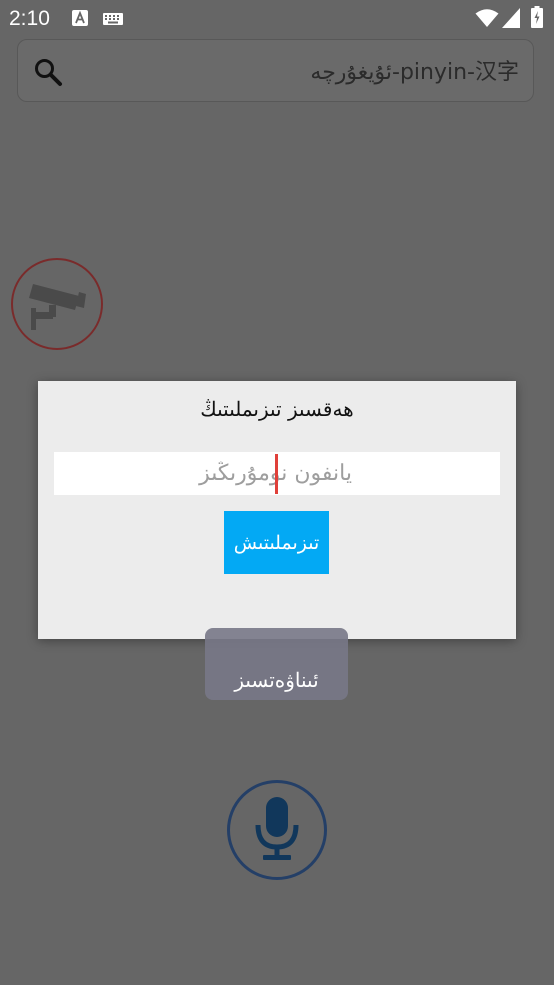 This screenshot has height=985, width=554. Describe the element at coordinates (276, 680) in the screenshot. I see `toast-text: ئىناۋەتسىز` at that location.